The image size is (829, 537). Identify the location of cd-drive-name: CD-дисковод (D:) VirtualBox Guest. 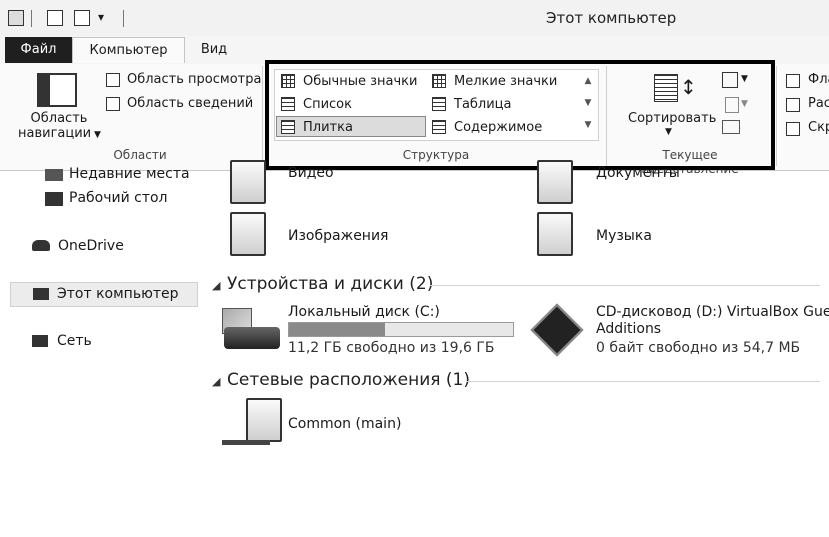
(712, 312).